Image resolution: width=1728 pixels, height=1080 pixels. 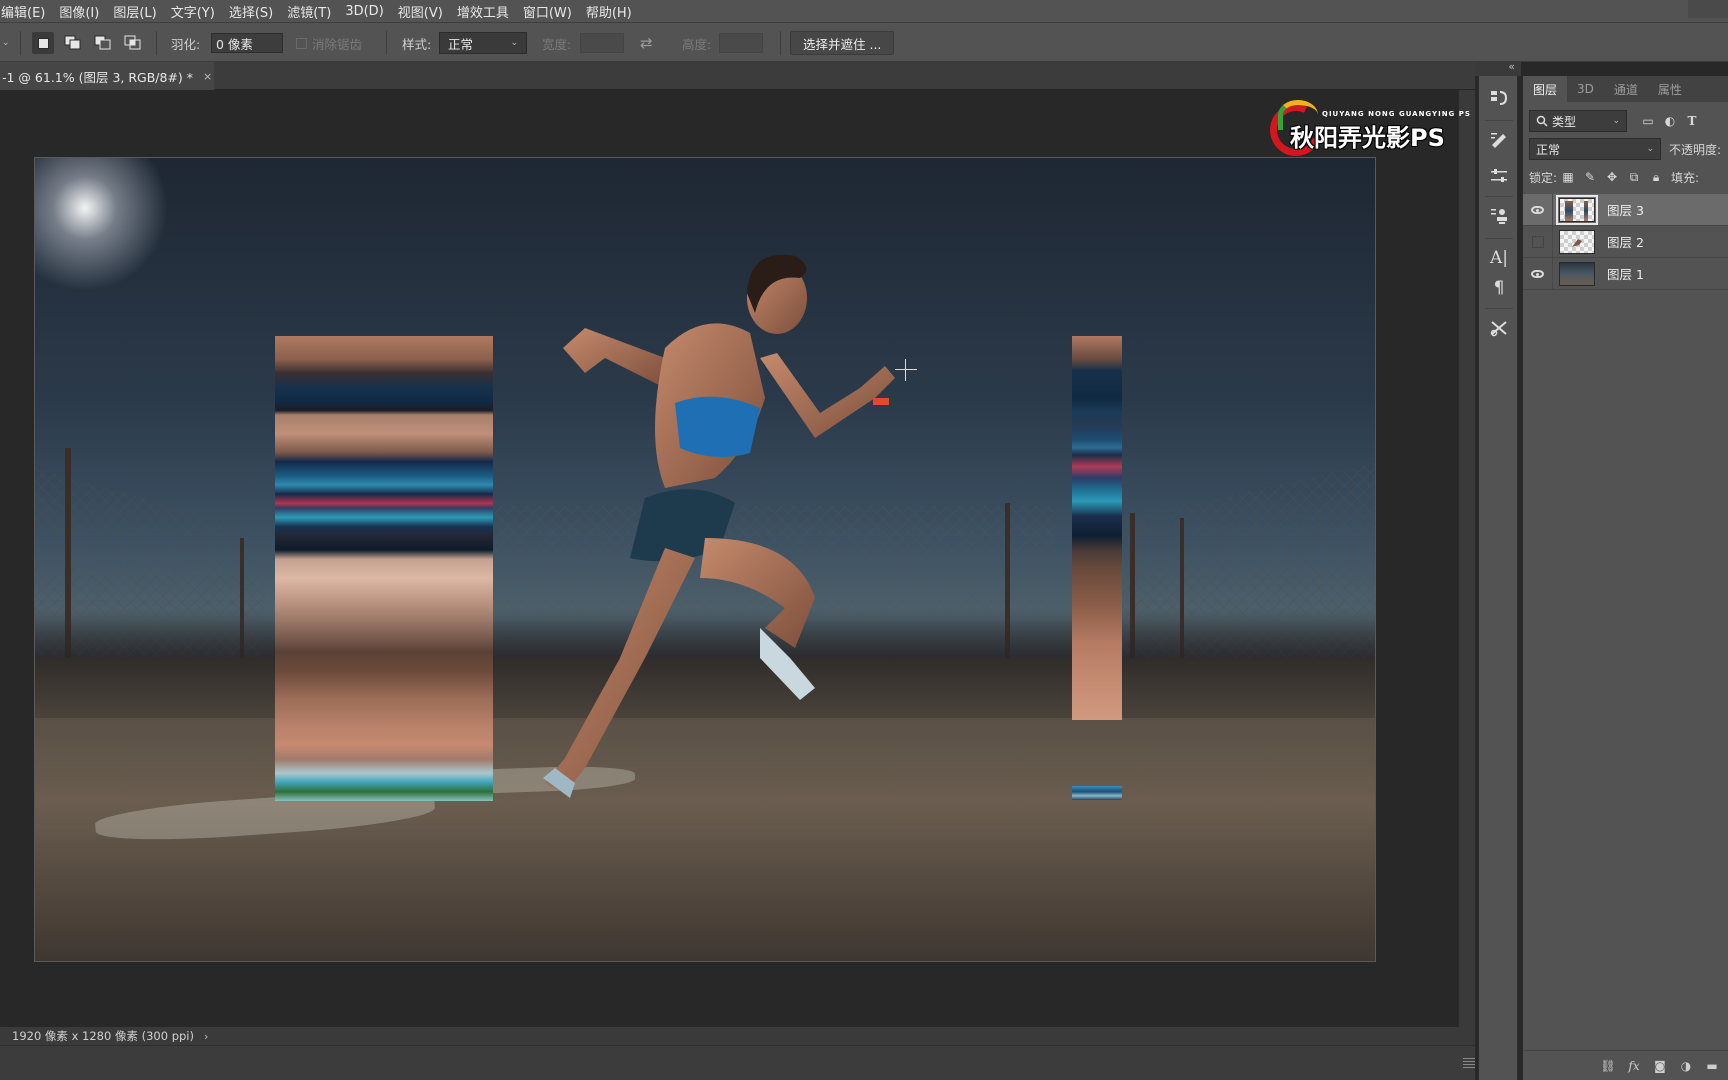 I want to click on layer-filter-value: 类型, so click(x=1564, y=121).